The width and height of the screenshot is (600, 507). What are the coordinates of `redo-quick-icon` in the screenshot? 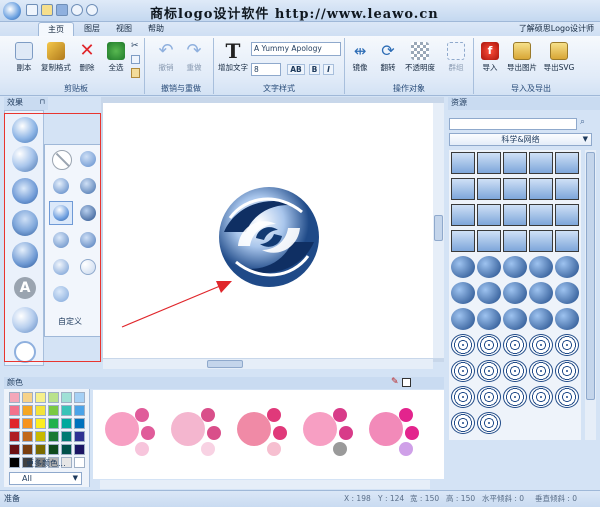 It's located at (92, 10).